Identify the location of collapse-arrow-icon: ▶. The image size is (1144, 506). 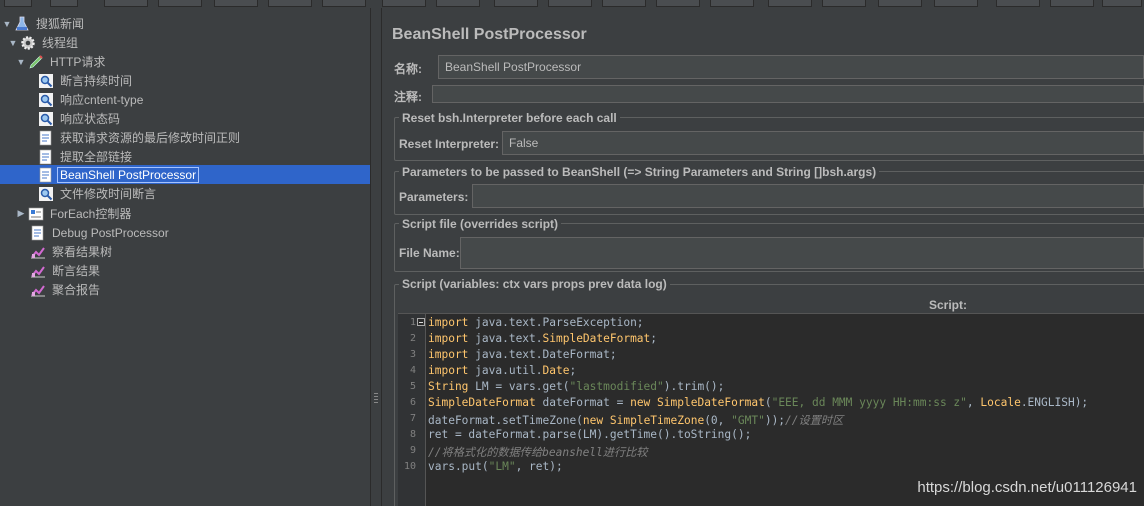
(21, 213).